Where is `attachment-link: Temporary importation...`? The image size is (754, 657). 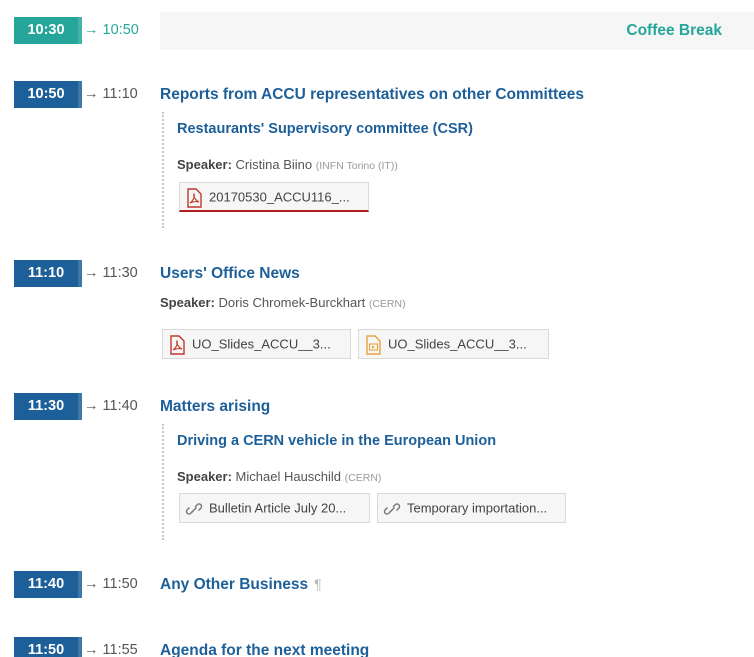
attachment-link: Temporary importation... is located at coordinates (471, 508).